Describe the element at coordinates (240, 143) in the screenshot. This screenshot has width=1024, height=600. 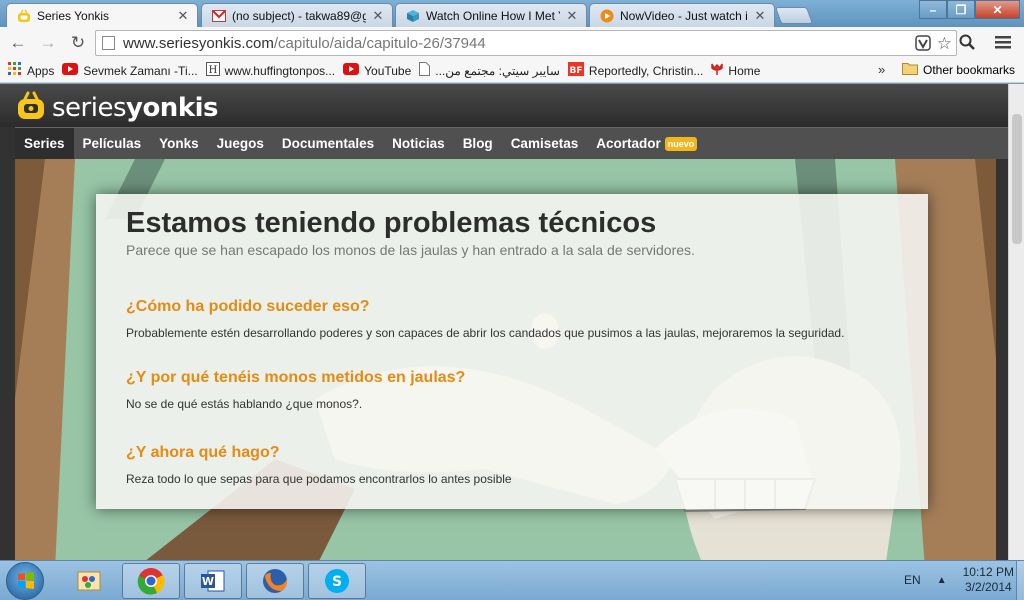
I see `nav-juegos: Juegos` at that location.